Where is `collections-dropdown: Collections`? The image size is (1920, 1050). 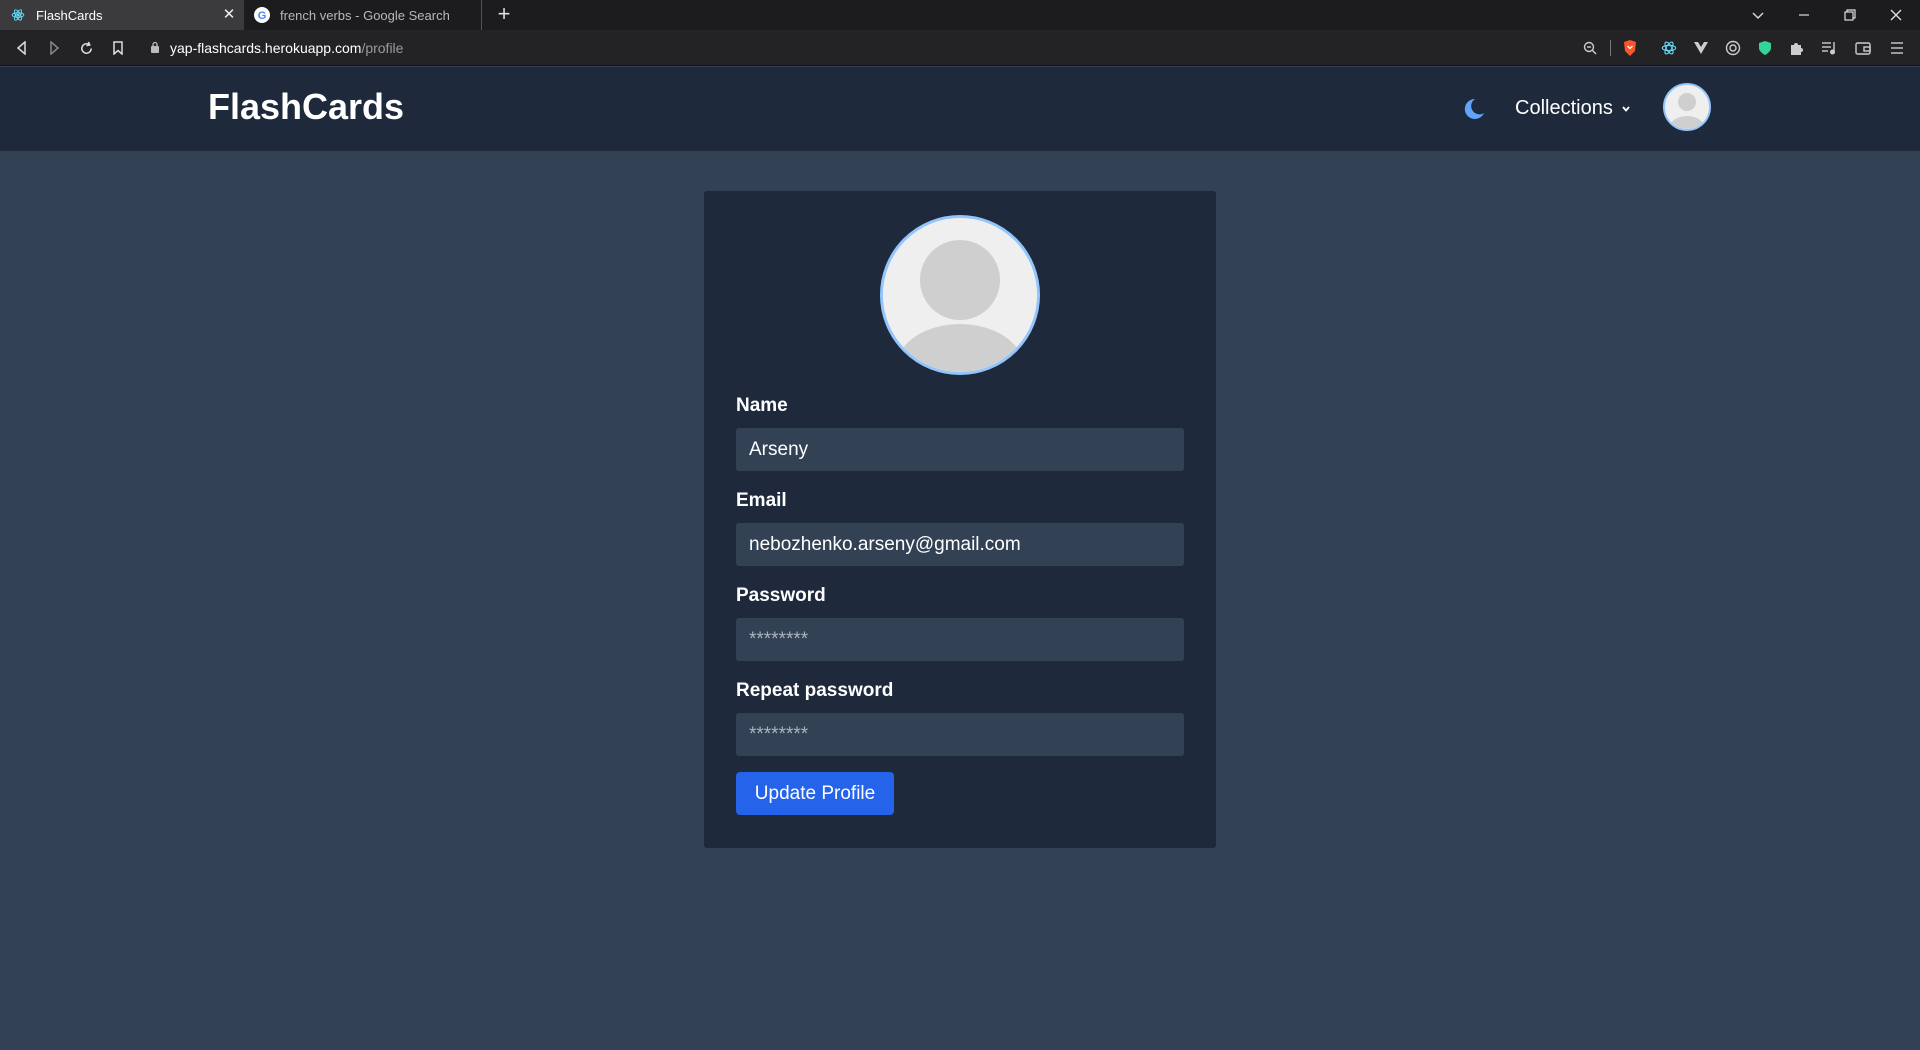
collections-dropdown: Collections is located at coordinates (1573, 108).